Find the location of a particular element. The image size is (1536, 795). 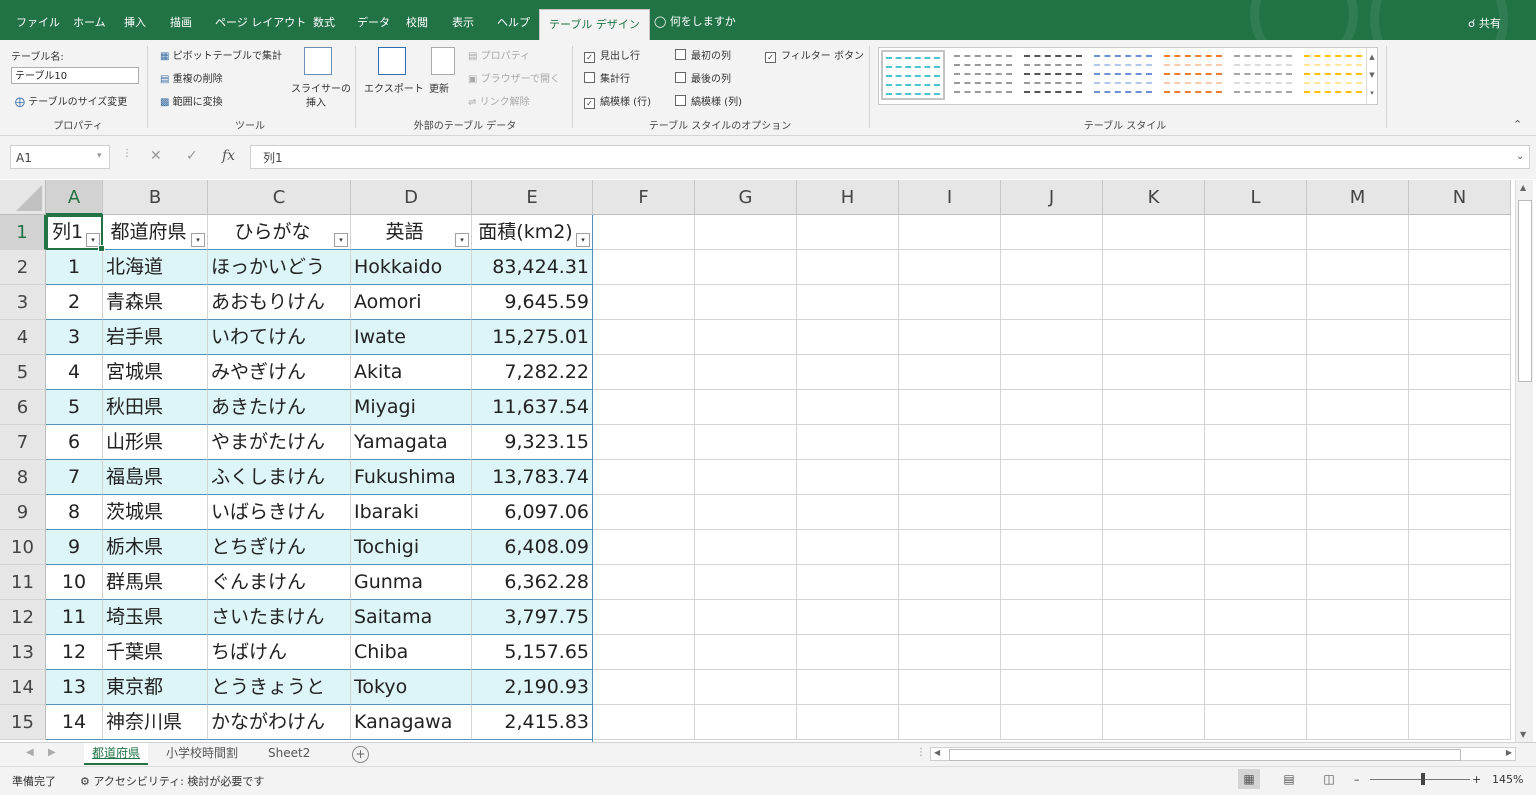

row-header: 10 is located at coordinates (23, 547).